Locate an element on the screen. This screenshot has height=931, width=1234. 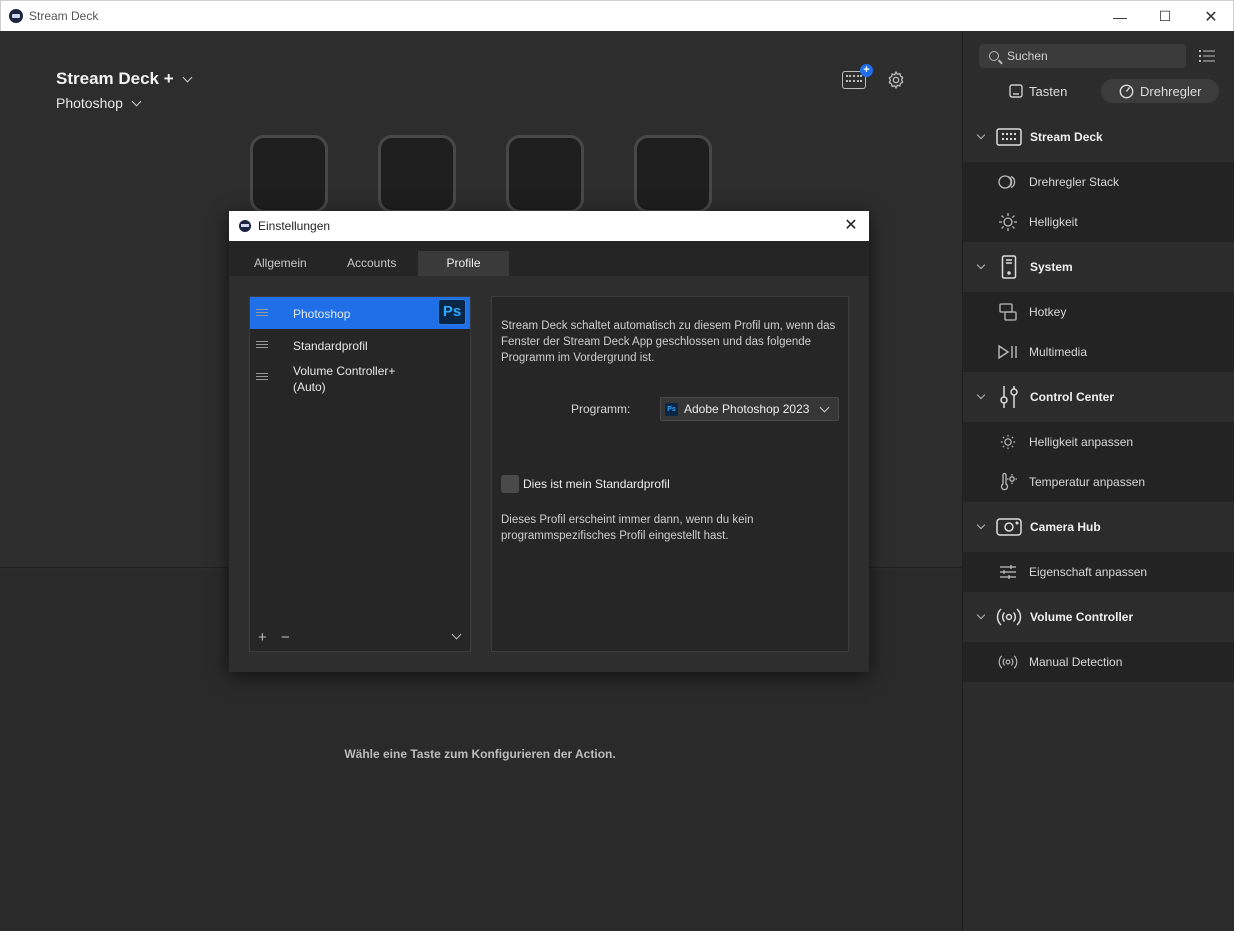
action-temperatur-anpassen: Temperatur anpassen is located at coordinates (1098, 482).